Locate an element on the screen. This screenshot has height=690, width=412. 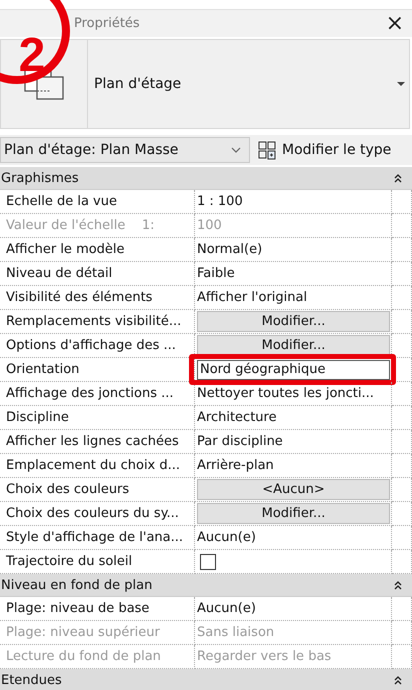
property-label: Plage: niveau supérieur is located at coordinates (97, 633).